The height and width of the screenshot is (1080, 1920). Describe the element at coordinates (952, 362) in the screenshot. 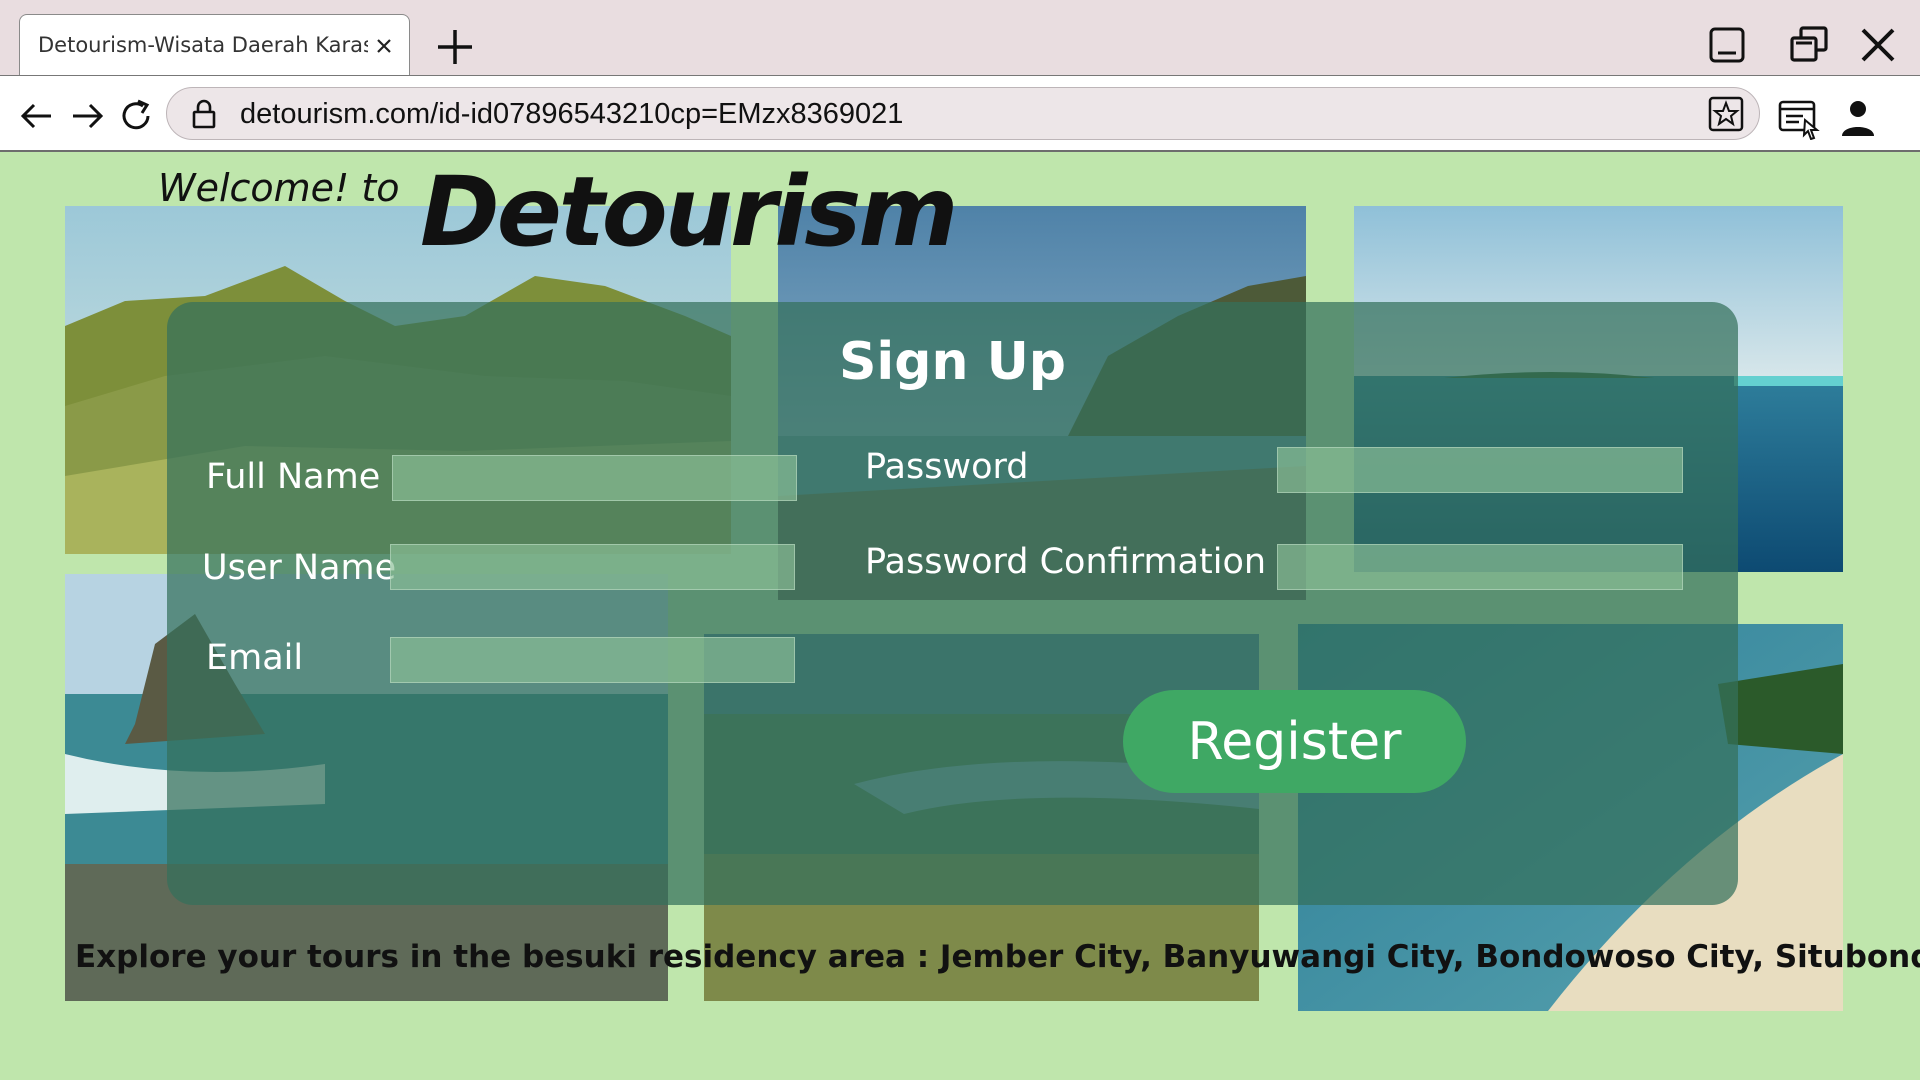

I see `signup-title: Sign Up` at that location.